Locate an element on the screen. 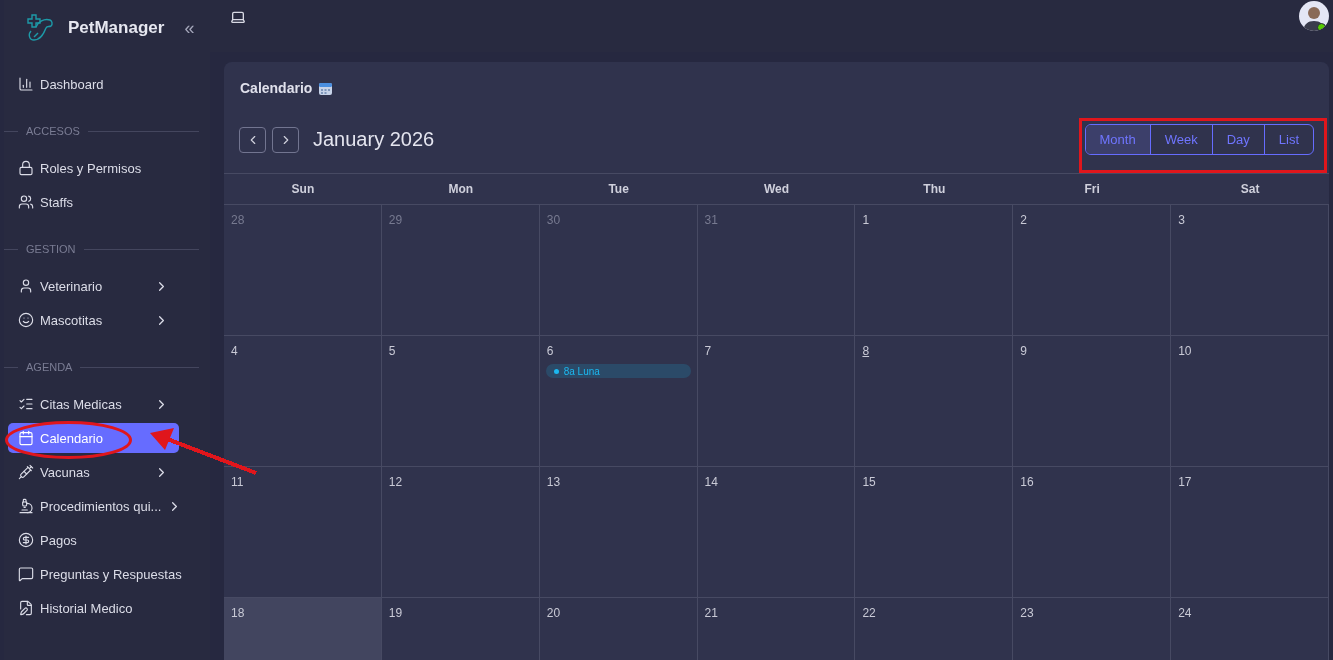  section-label: ACCESOS is located at coordinates (53, 131).